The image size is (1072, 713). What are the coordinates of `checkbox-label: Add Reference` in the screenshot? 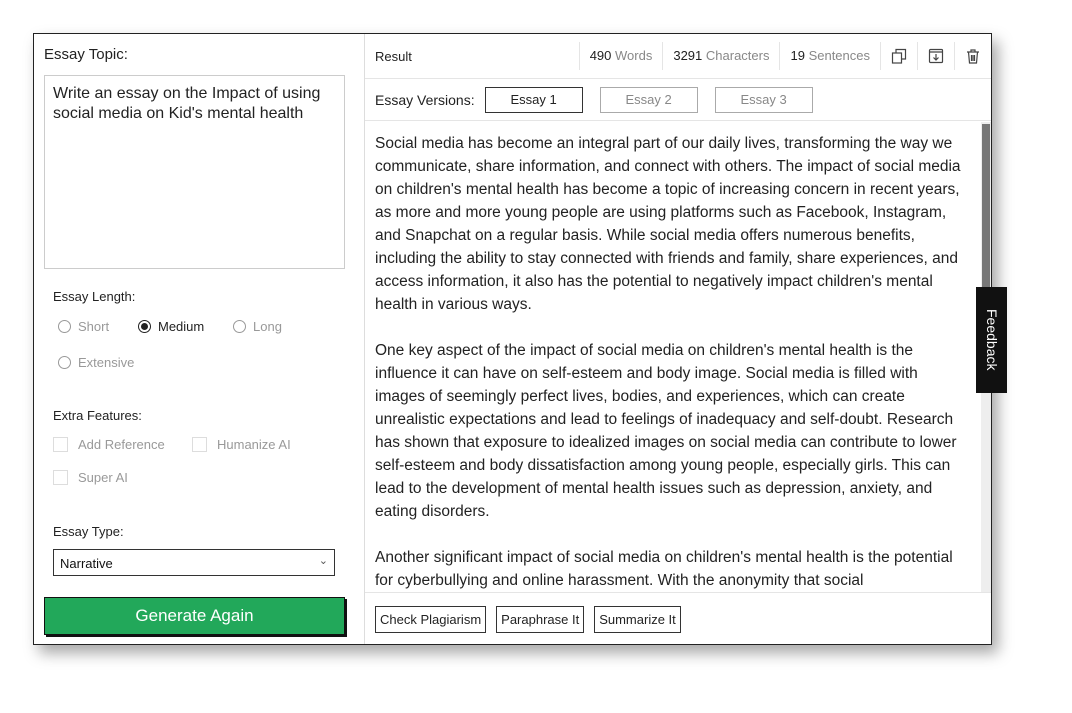 It's located at (121, 444).